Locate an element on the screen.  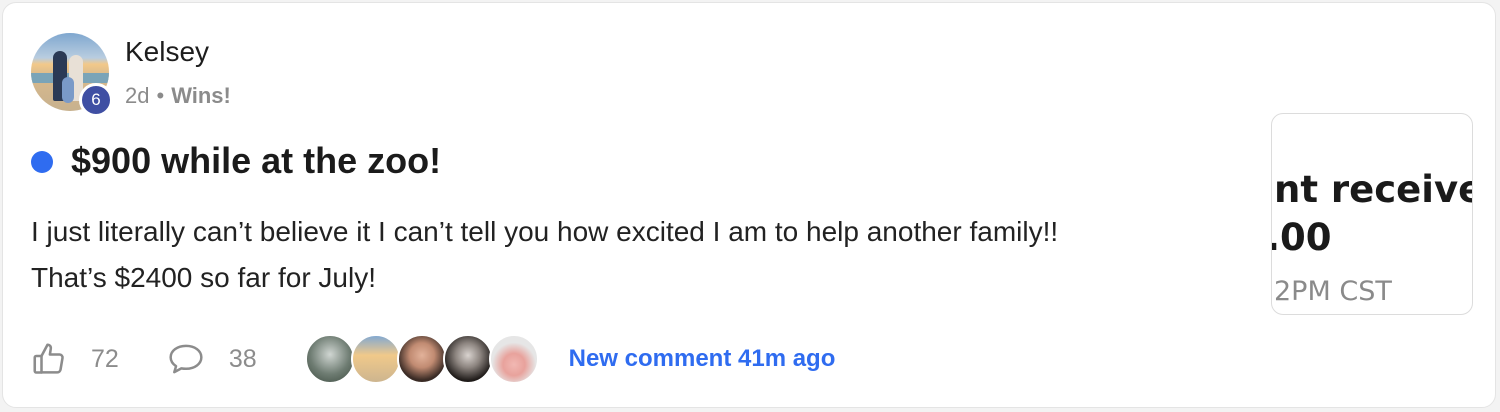
speech-bubble-icon is located at coordinates (186, 359).